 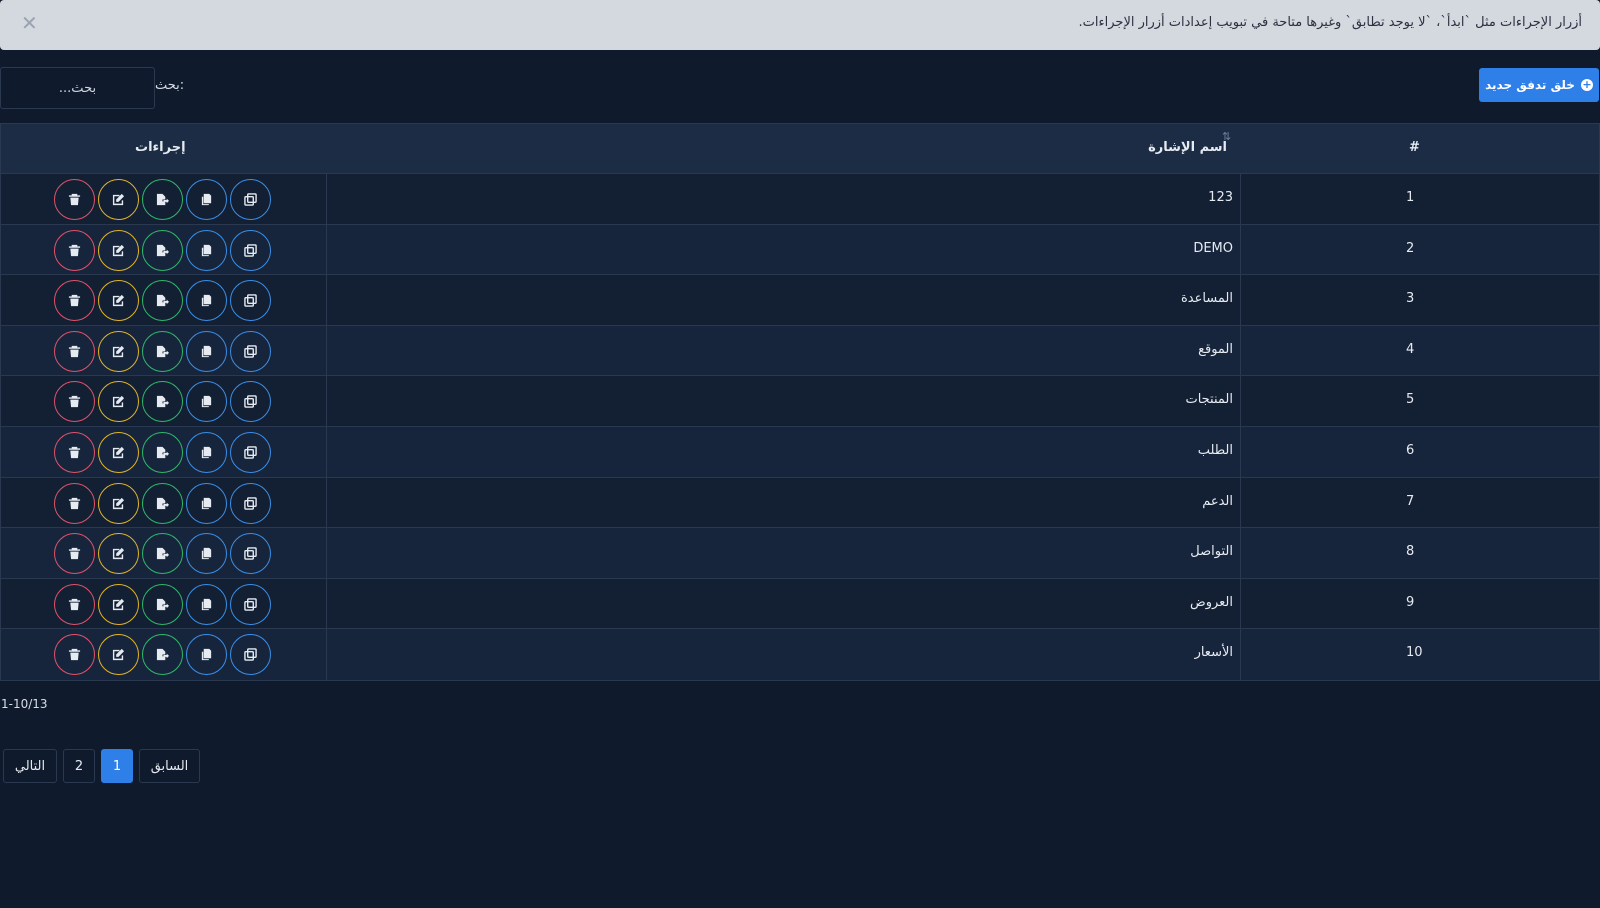 What do you see at coordinates (169, 766) in the screenshot?
I see `prev-page-button: السابق` at bounding box center [169, 766].